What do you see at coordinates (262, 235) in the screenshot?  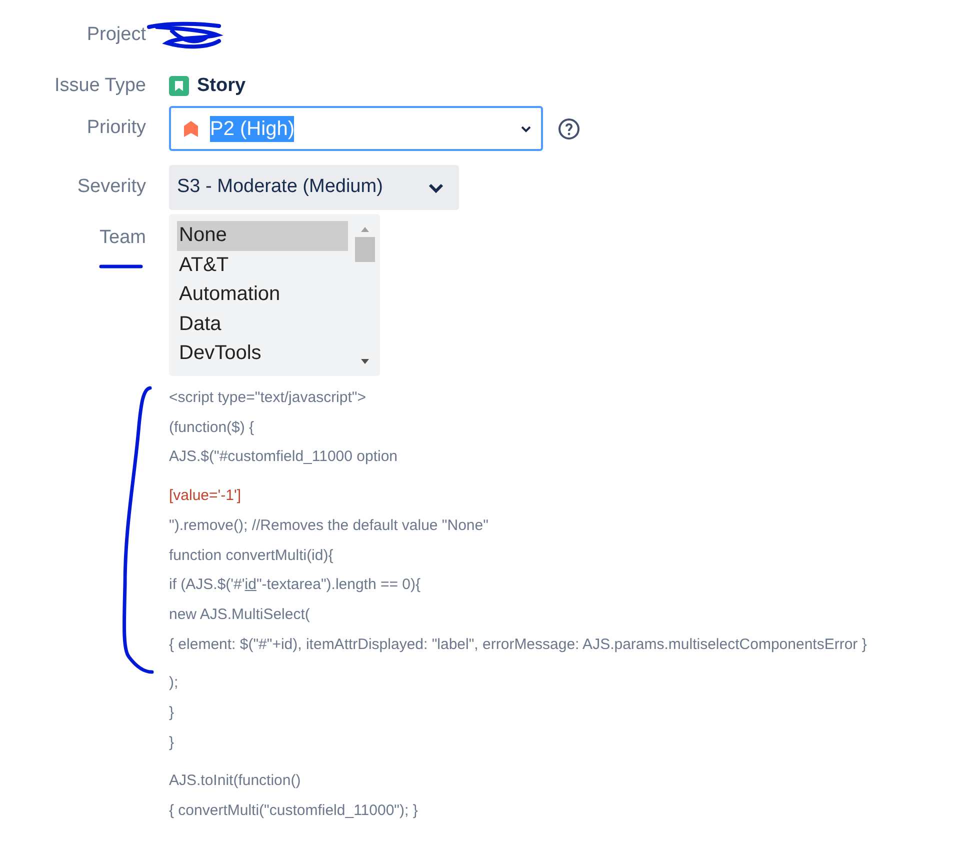 I see `team-option: None` at bounding box center [262, 235].